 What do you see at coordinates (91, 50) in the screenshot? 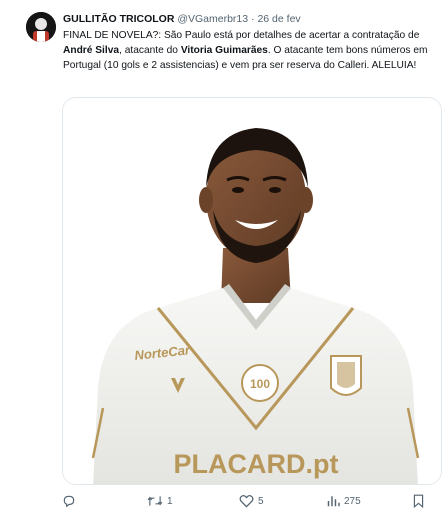
I see `tweet-text-player: André Silva` at bounding box center [91, 50].